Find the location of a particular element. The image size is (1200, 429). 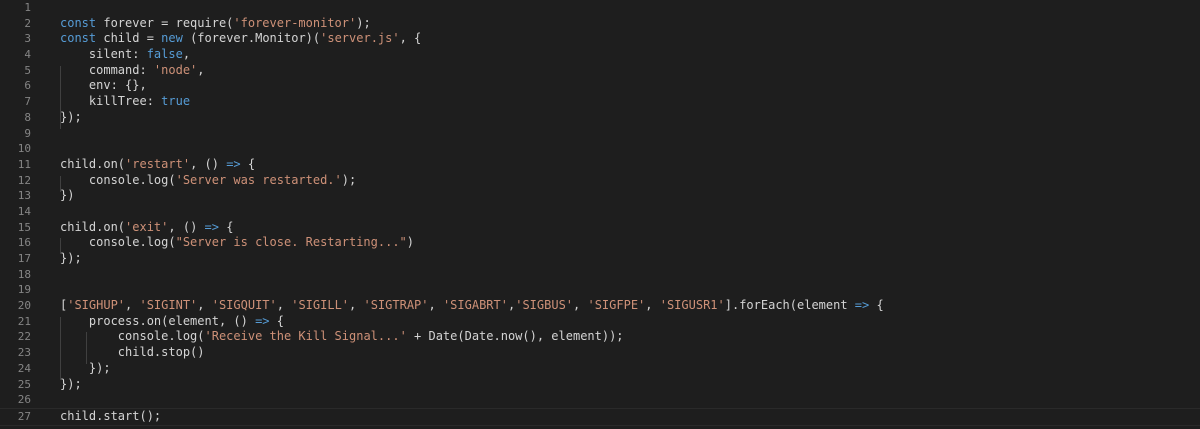

code-line: 15 child.on('exit', () => { is located at coordinates (600, 228).